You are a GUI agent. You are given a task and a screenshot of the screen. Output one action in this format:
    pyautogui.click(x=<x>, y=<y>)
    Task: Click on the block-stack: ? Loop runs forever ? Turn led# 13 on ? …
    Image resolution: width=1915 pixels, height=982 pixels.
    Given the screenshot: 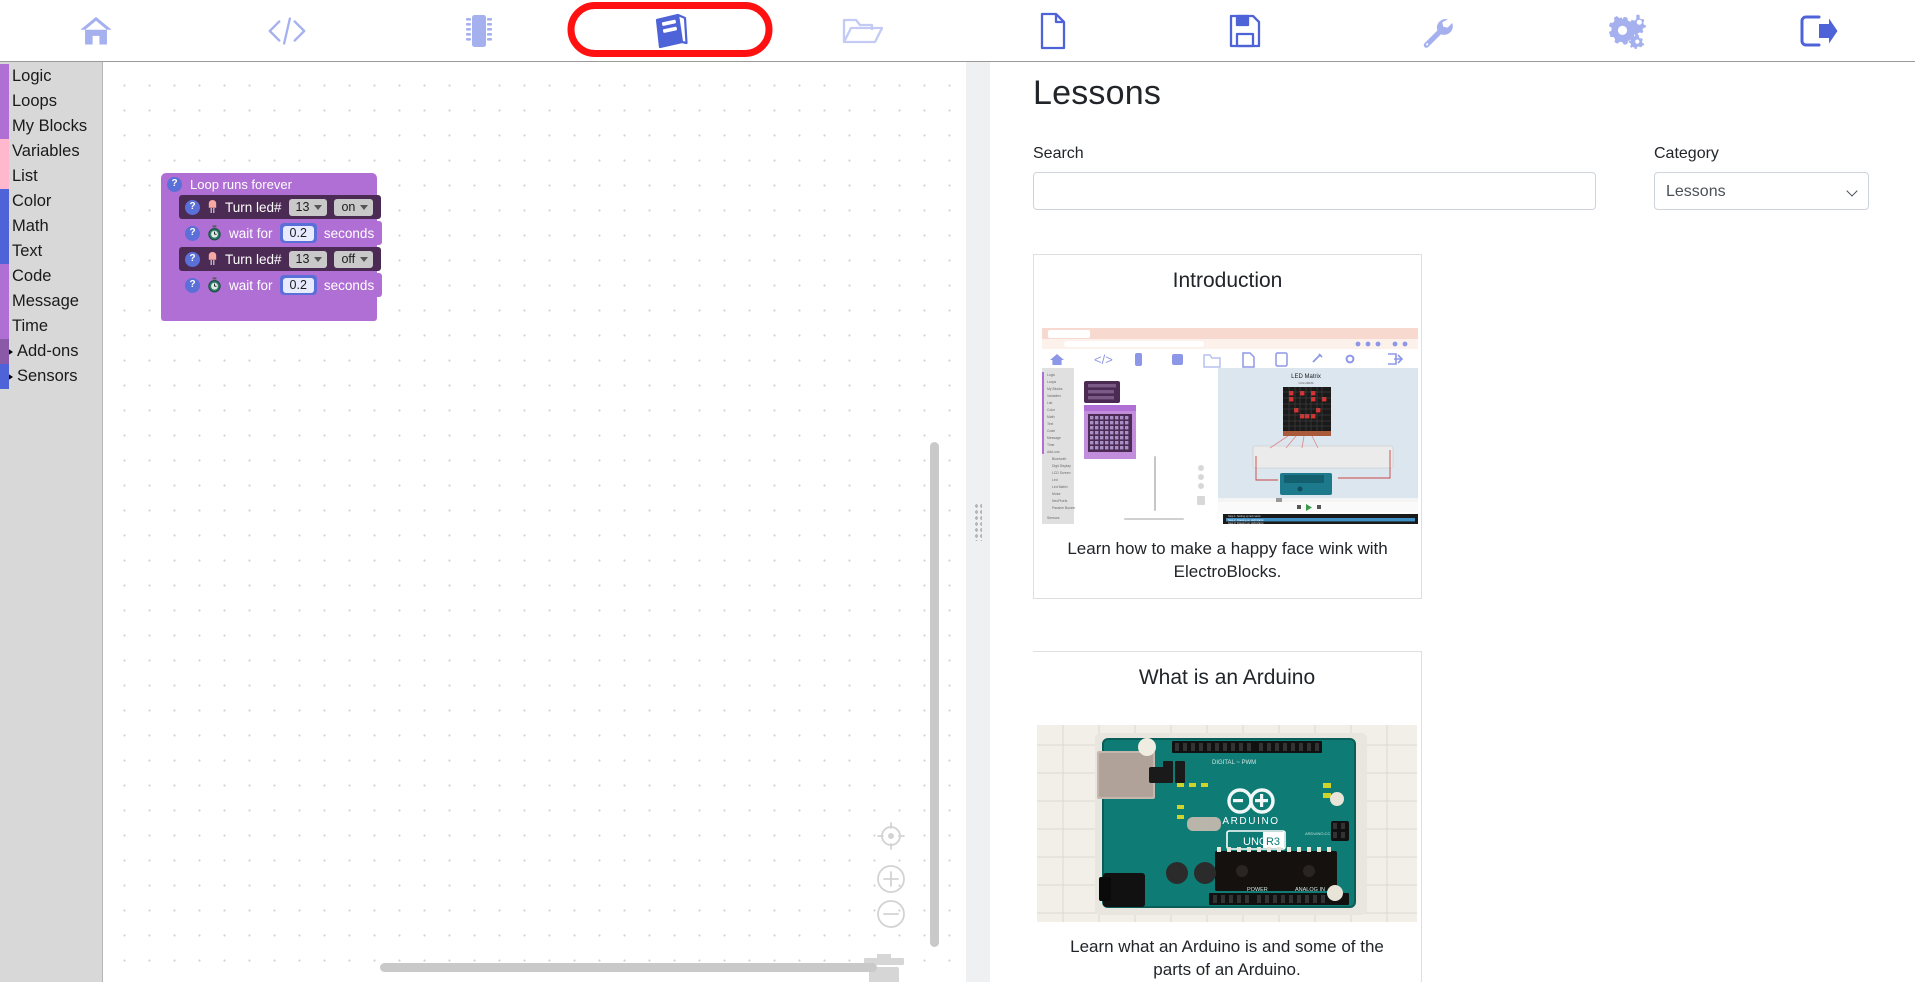 What is the action you would take?
    pyautogui.click(x=272, y=247)
    